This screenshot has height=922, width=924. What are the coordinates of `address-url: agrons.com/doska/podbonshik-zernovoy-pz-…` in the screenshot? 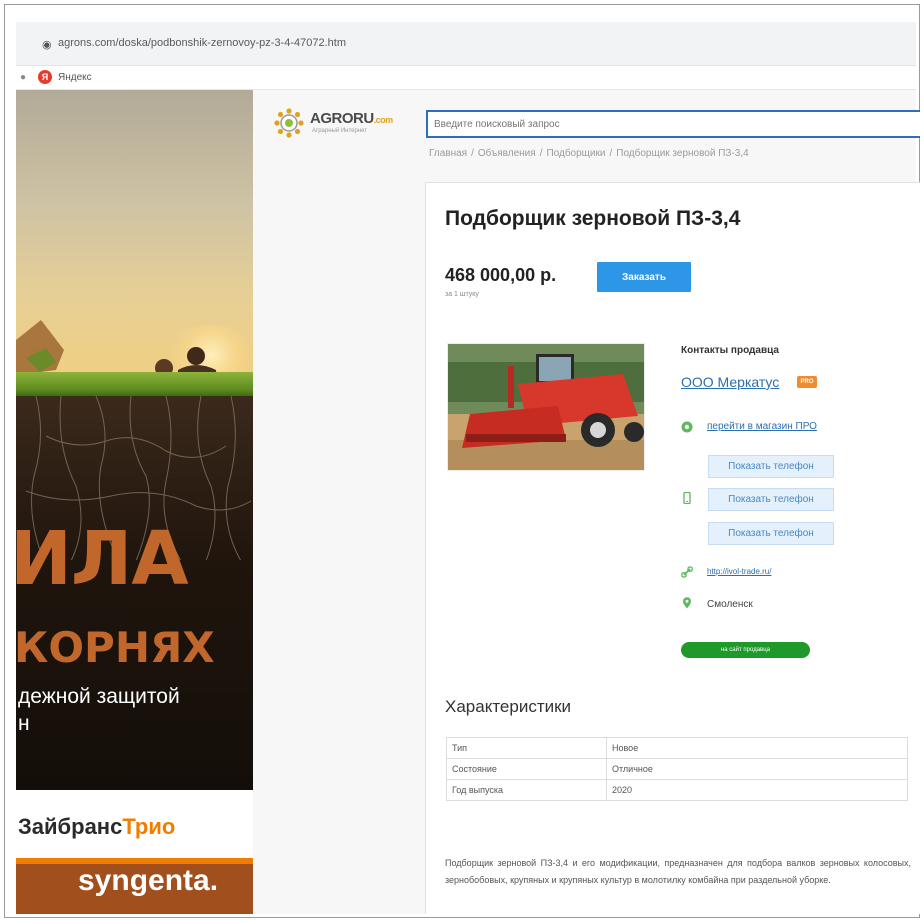 It's located at (202, 43).